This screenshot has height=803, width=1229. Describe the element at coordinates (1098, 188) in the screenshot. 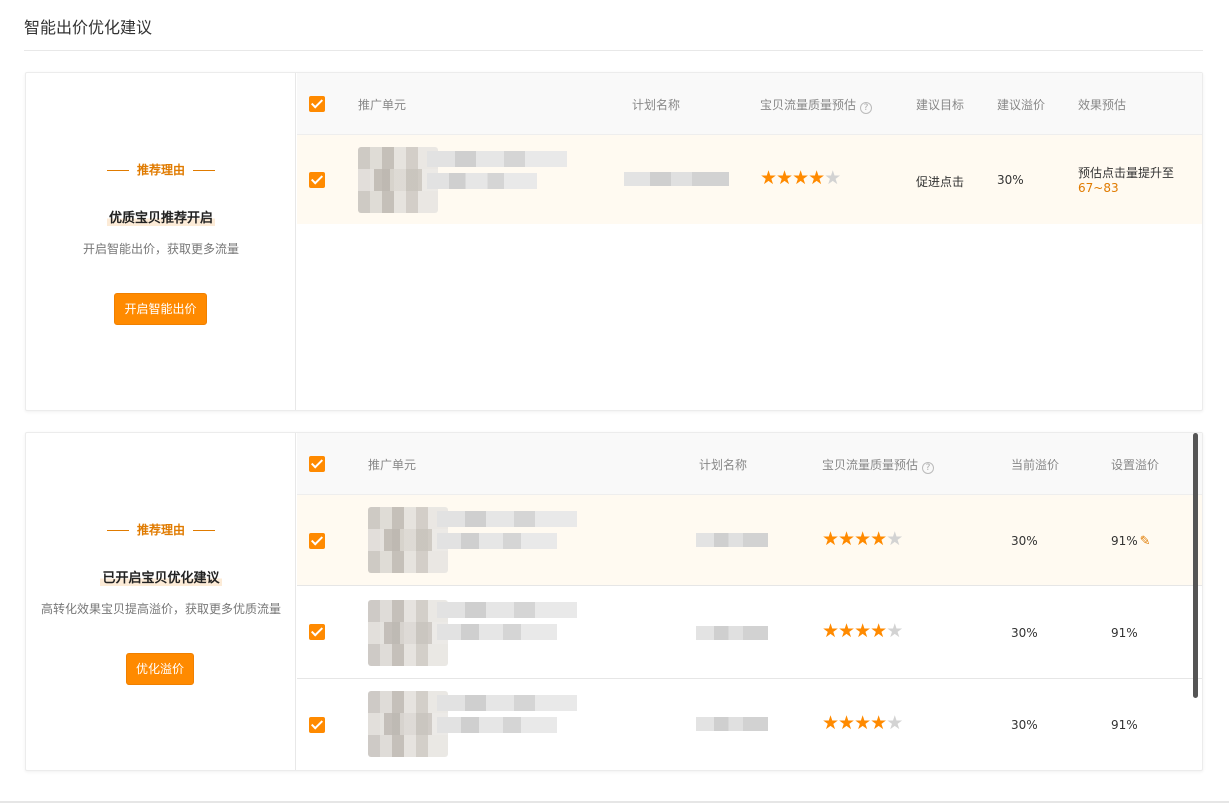

I see `effect-value: 67~83` at that location.